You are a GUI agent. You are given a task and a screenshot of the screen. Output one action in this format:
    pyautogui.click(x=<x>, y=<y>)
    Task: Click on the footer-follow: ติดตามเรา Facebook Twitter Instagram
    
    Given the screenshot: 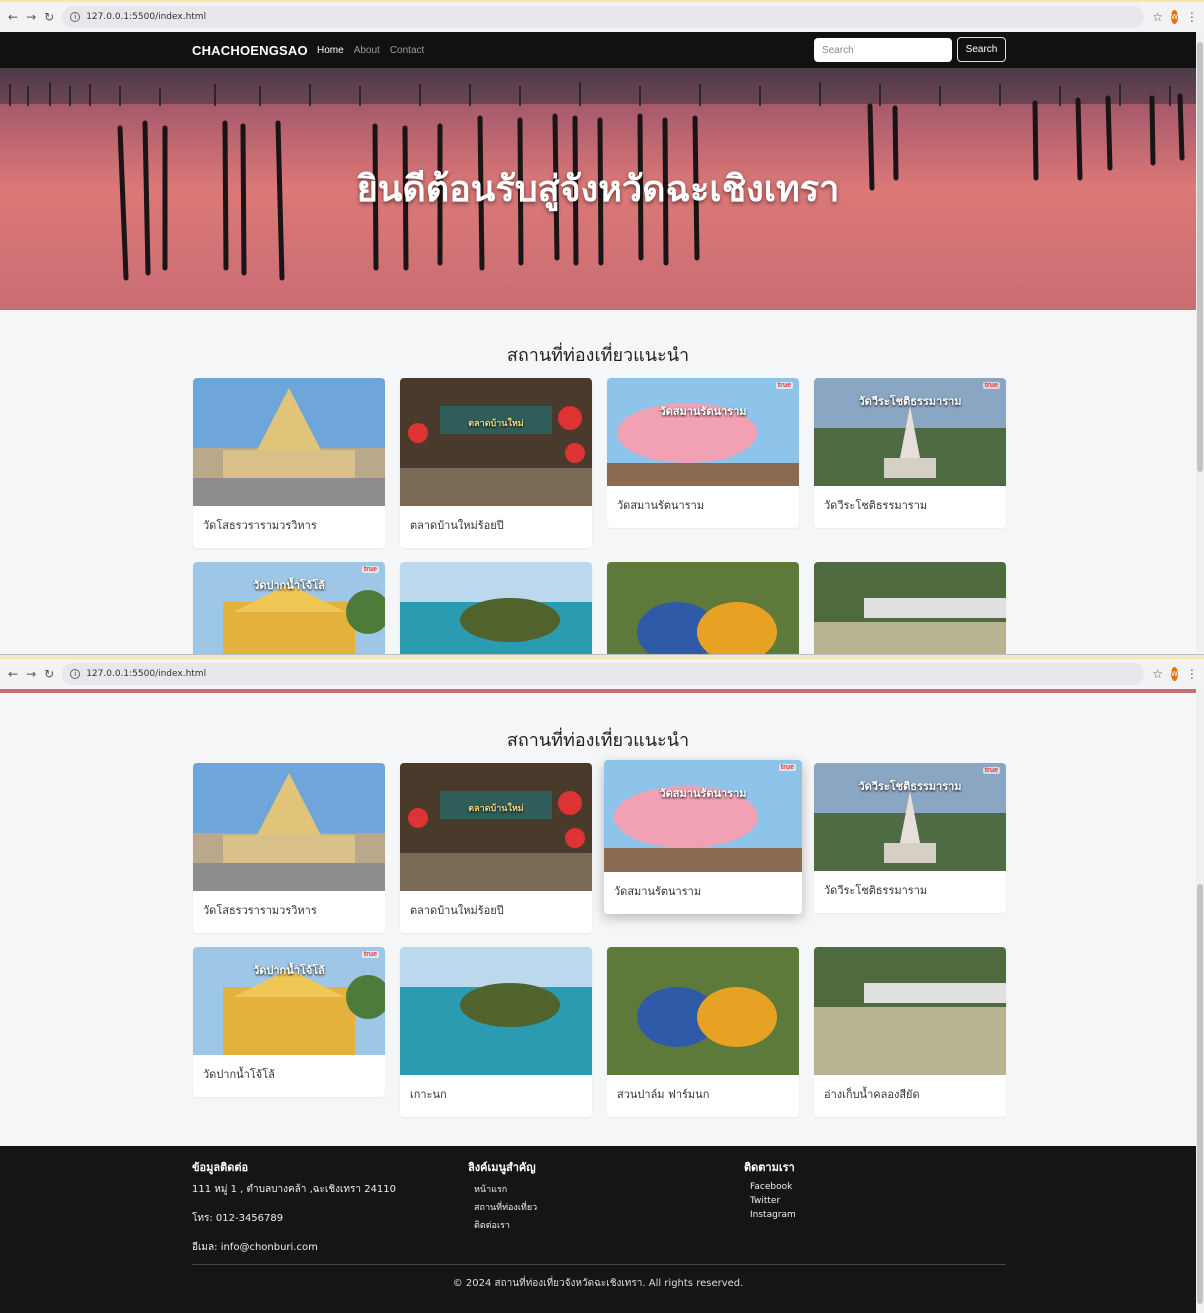 What is the action you would take?
    pyautogui.click(x=770, y=1191)
    